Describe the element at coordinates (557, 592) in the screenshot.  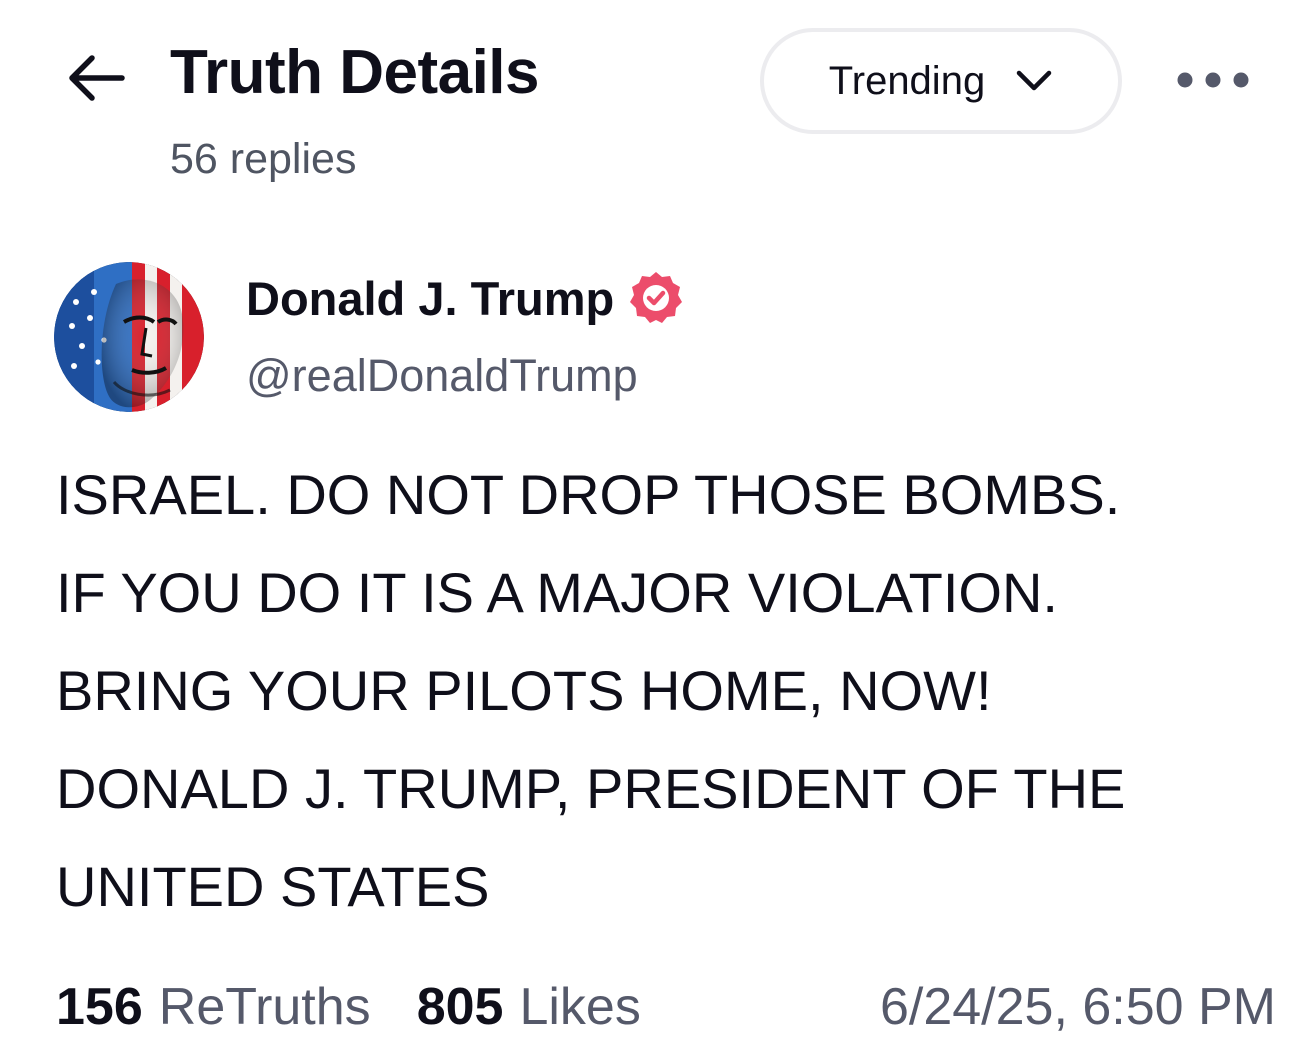
I see `post-line: IF YOU DO IT IS A MAJOR VIOLATION.` at that location.